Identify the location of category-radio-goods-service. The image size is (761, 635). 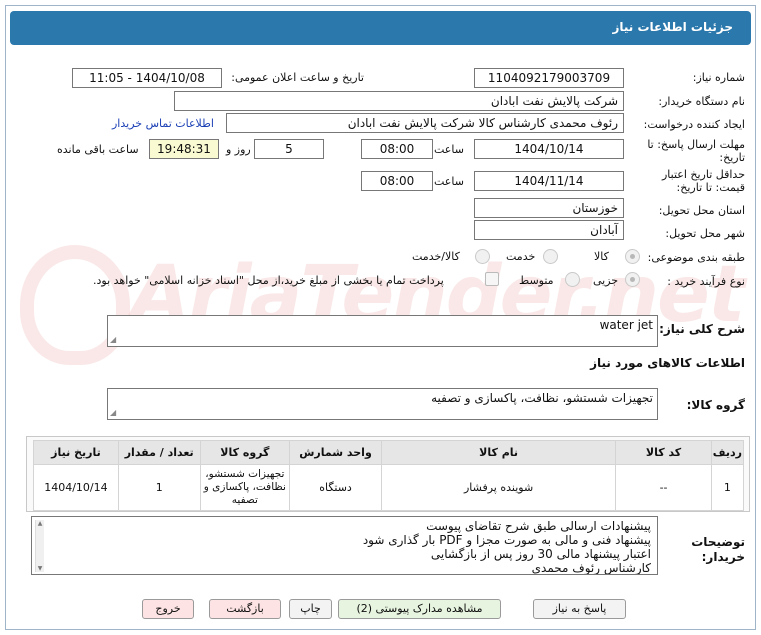
(482, 256).